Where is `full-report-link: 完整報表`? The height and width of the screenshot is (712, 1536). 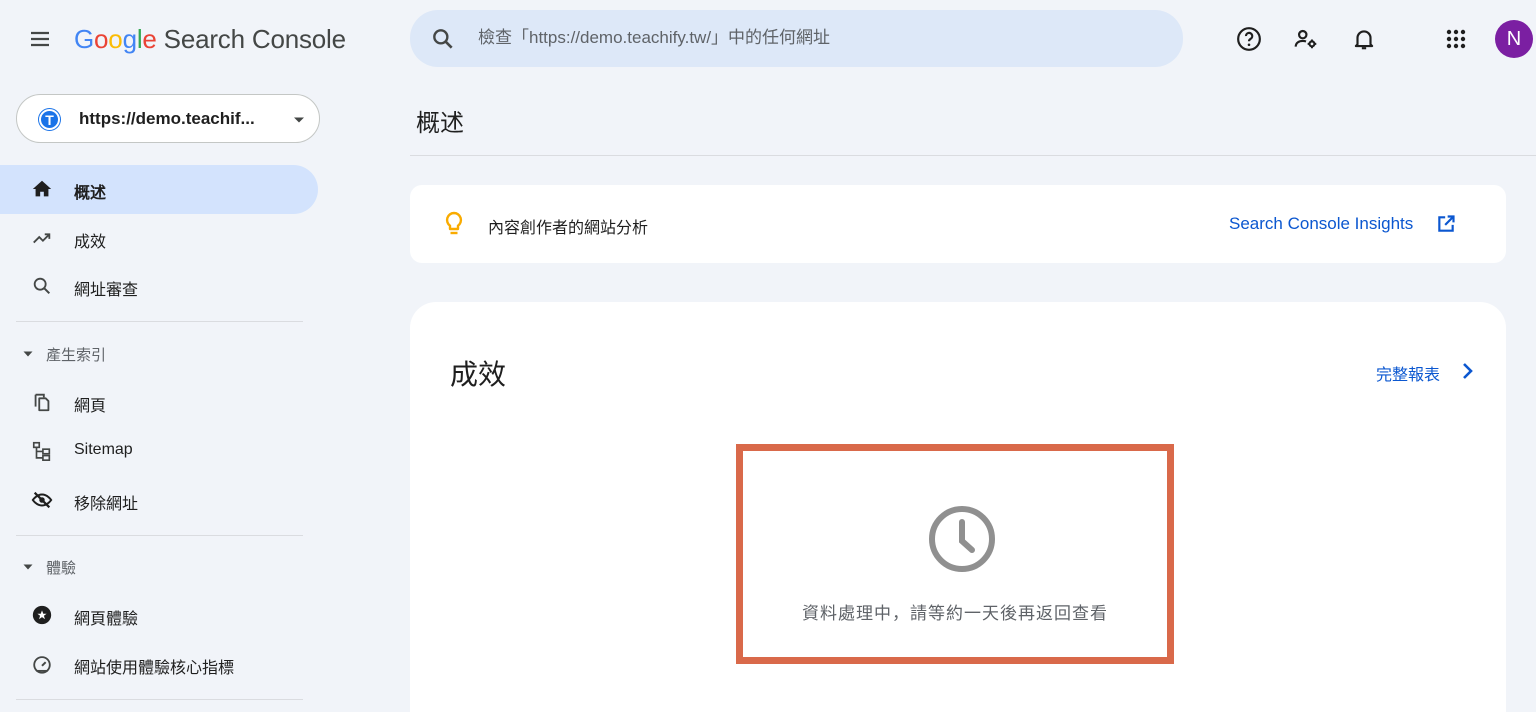 full-report-link: 完整報表 is located at coordinates (1408, 373).